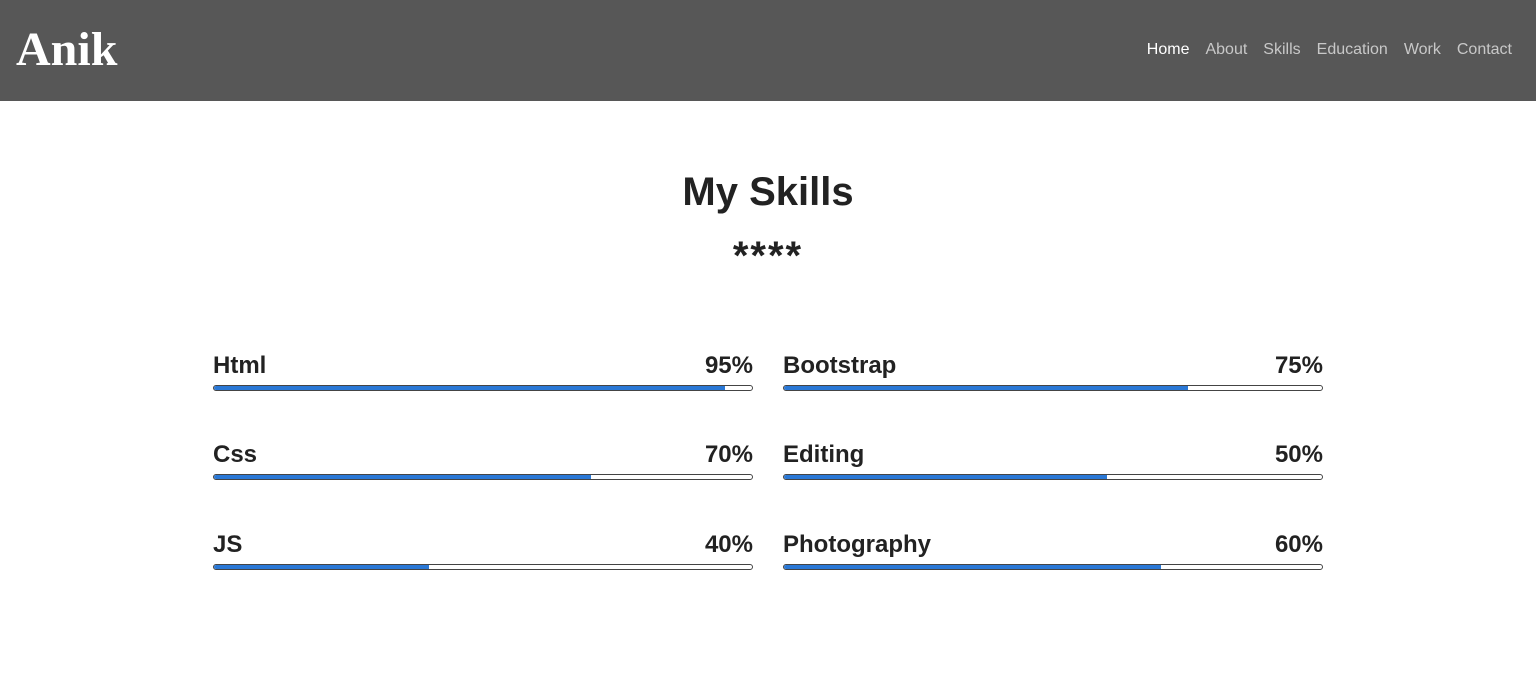 The image size is (1536, 685). Describe the element at coordinates (728, 544) in the screenshot. I see `skill-percent: 40%` at that location.